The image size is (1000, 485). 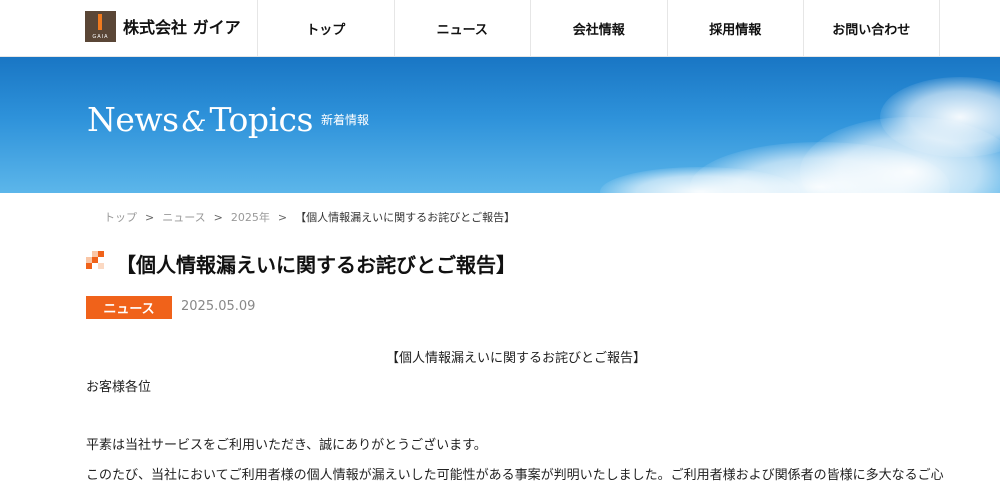 I want to click on company-name: 株式会社 ガイア, so click(x=182, y=27).